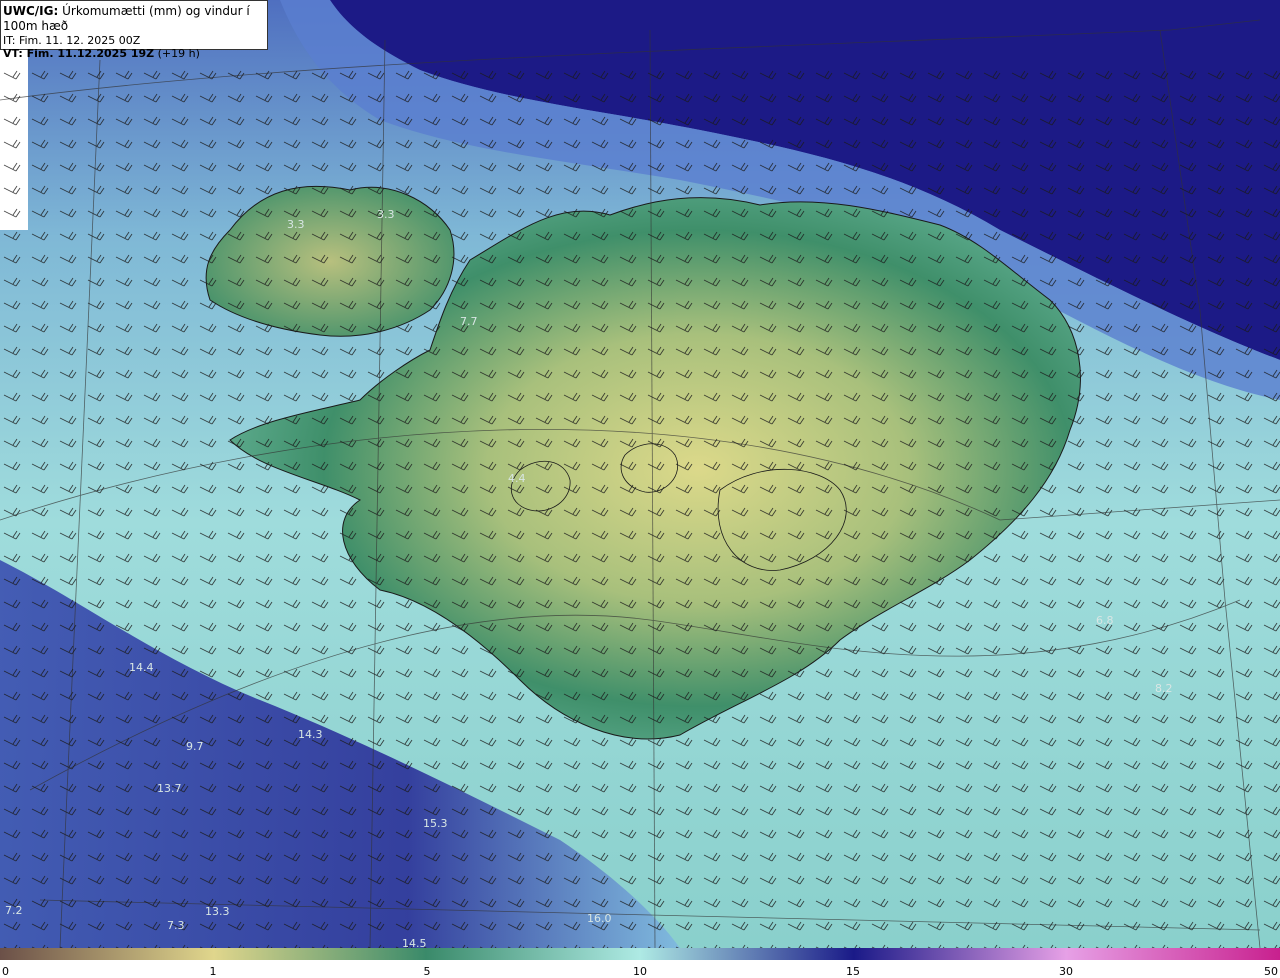 The image size is (1280, 978). What do you see at coordinates (435, 823) in the screenshot?
I see `field-value-label: 15.3` at bounding box center [435, 823].